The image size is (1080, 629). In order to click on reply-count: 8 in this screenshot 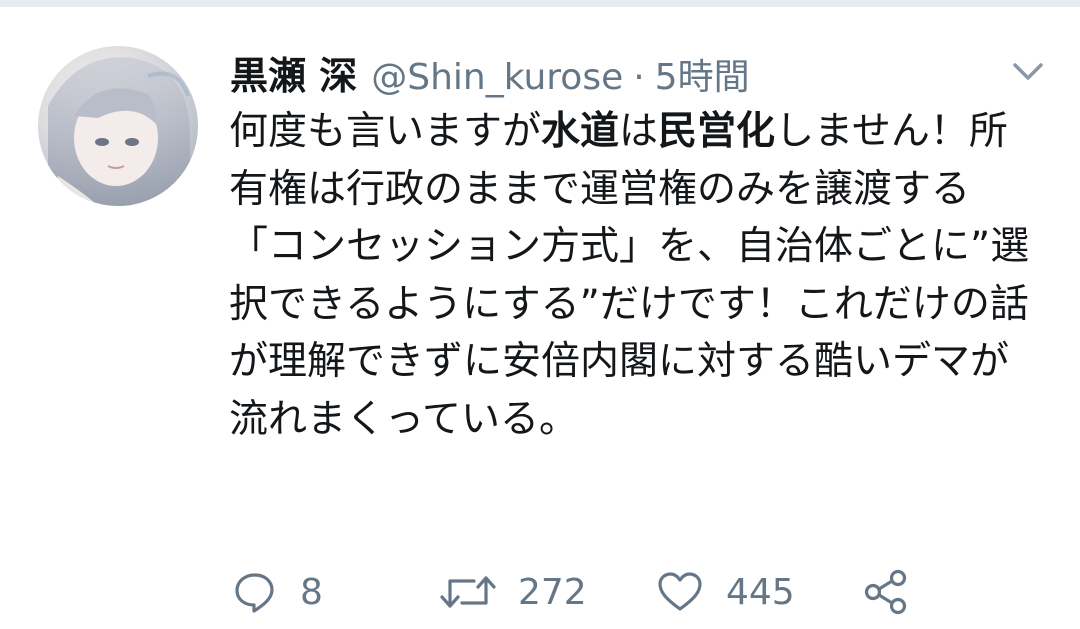, I will do `click(311, 592)`.